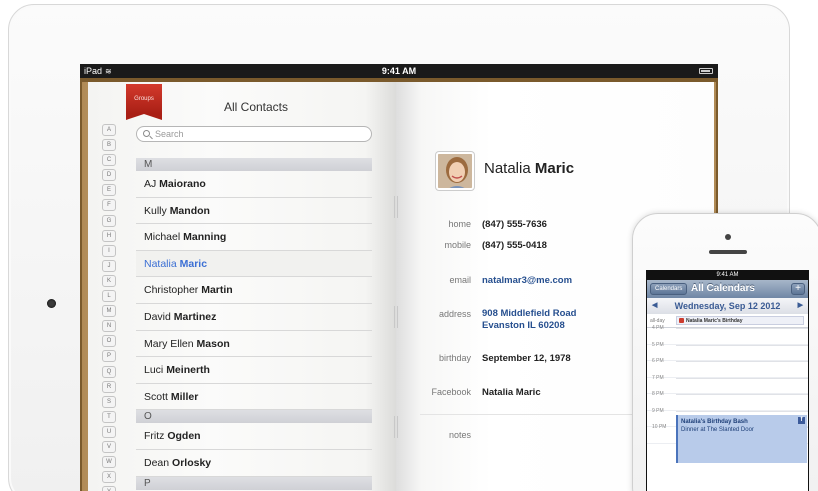 The height and width of the screenshot is (491, 818). What do you see at coordinates (109, 341) in the screenshot?
I see `index-letter: O` at bounding box center [109, 341].